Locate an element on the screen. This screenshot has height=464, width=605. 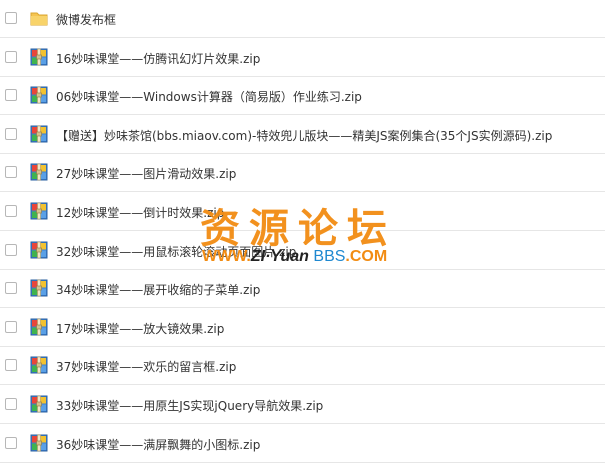
list-item: 33妙味课堂——用原生JS实现jQuery导航效果.zip is located at coordinates (302, 405).